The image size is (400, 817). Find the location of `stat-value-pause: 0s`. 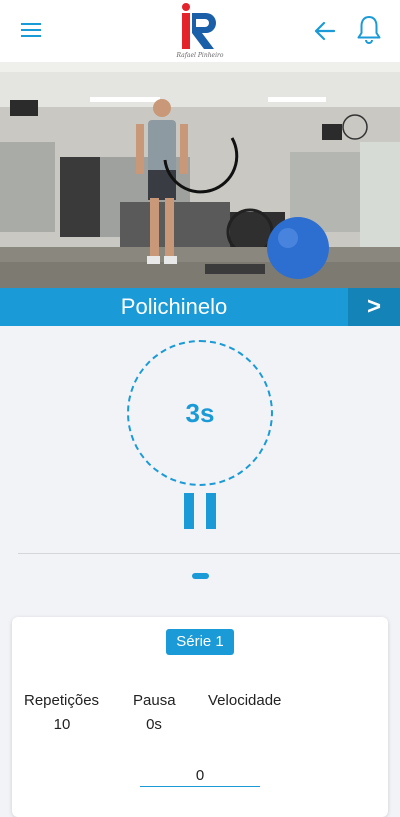

stat-value-pause: 0s is located at coordinates (154, 724).